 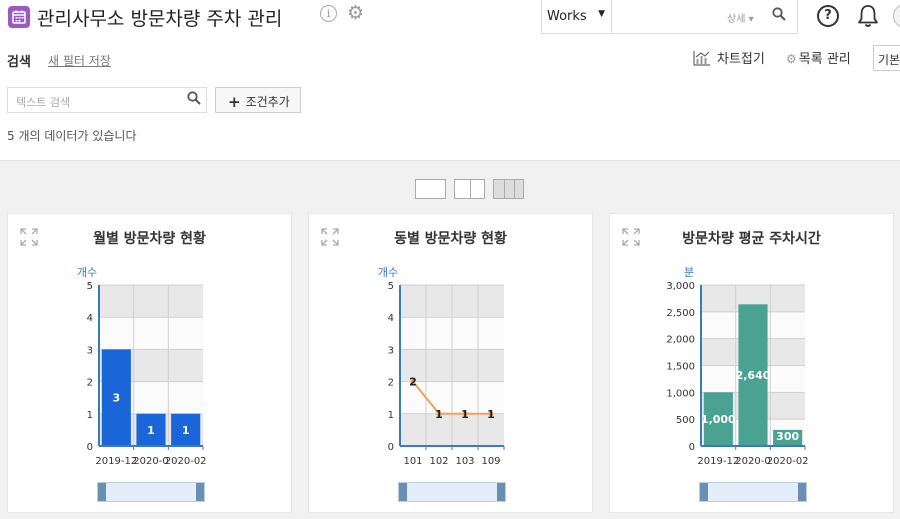 I want to click on data-label: 2, so click(x=413, y=382).